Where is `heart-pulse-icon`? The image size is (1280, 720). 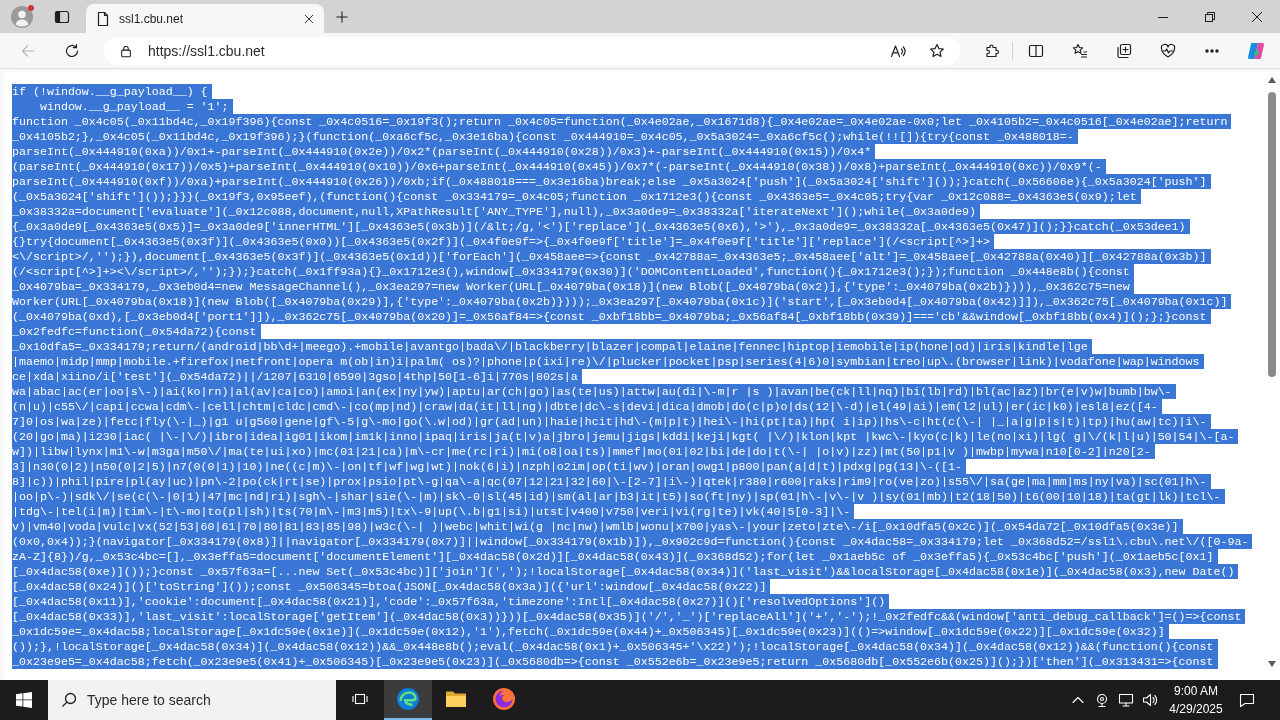
heart-pulse-icon is located at coordinates (1168, 50).